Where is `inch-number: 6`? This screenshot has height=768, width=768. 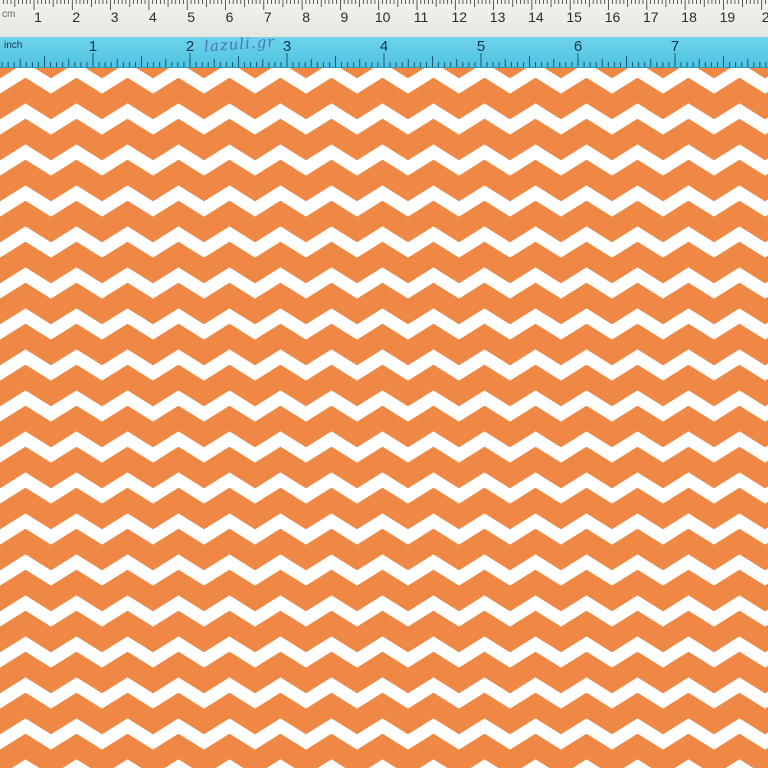 inch-number: 6 is located at coordinates (578, 46).